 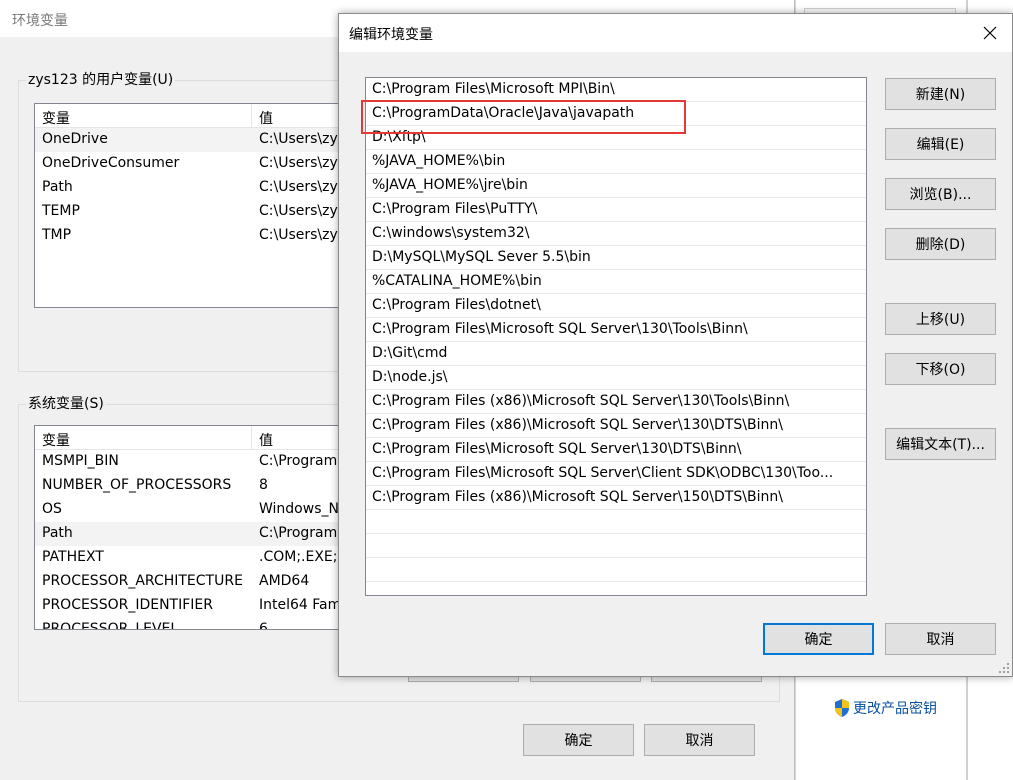 What do you see at coordinates (675, 33) in the screenshot?
I see `dialog-titlebar: 编辑环境变量` at bounding box center [675, 33].